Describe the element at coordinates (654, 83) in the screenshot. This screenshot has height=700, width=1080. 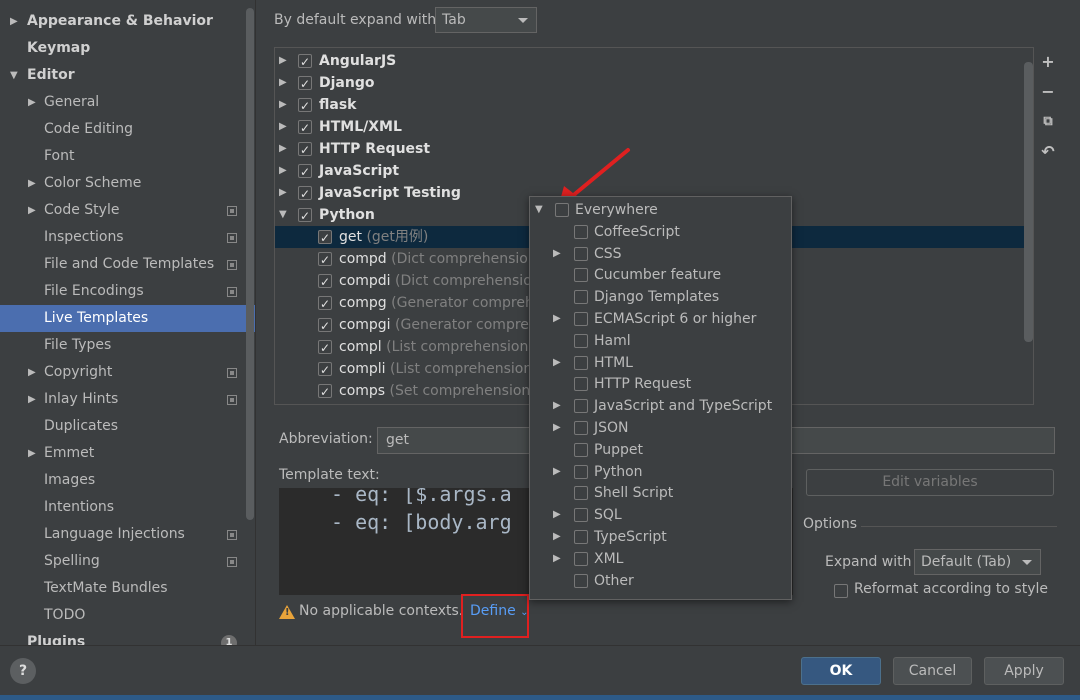
I see `template-group-row: ▶ Django` at that location.